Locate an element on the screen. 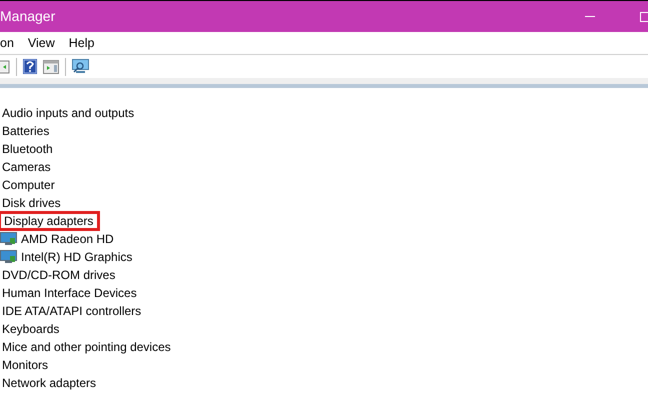  tree-item: Cameras is located at coordinates (25, 167).